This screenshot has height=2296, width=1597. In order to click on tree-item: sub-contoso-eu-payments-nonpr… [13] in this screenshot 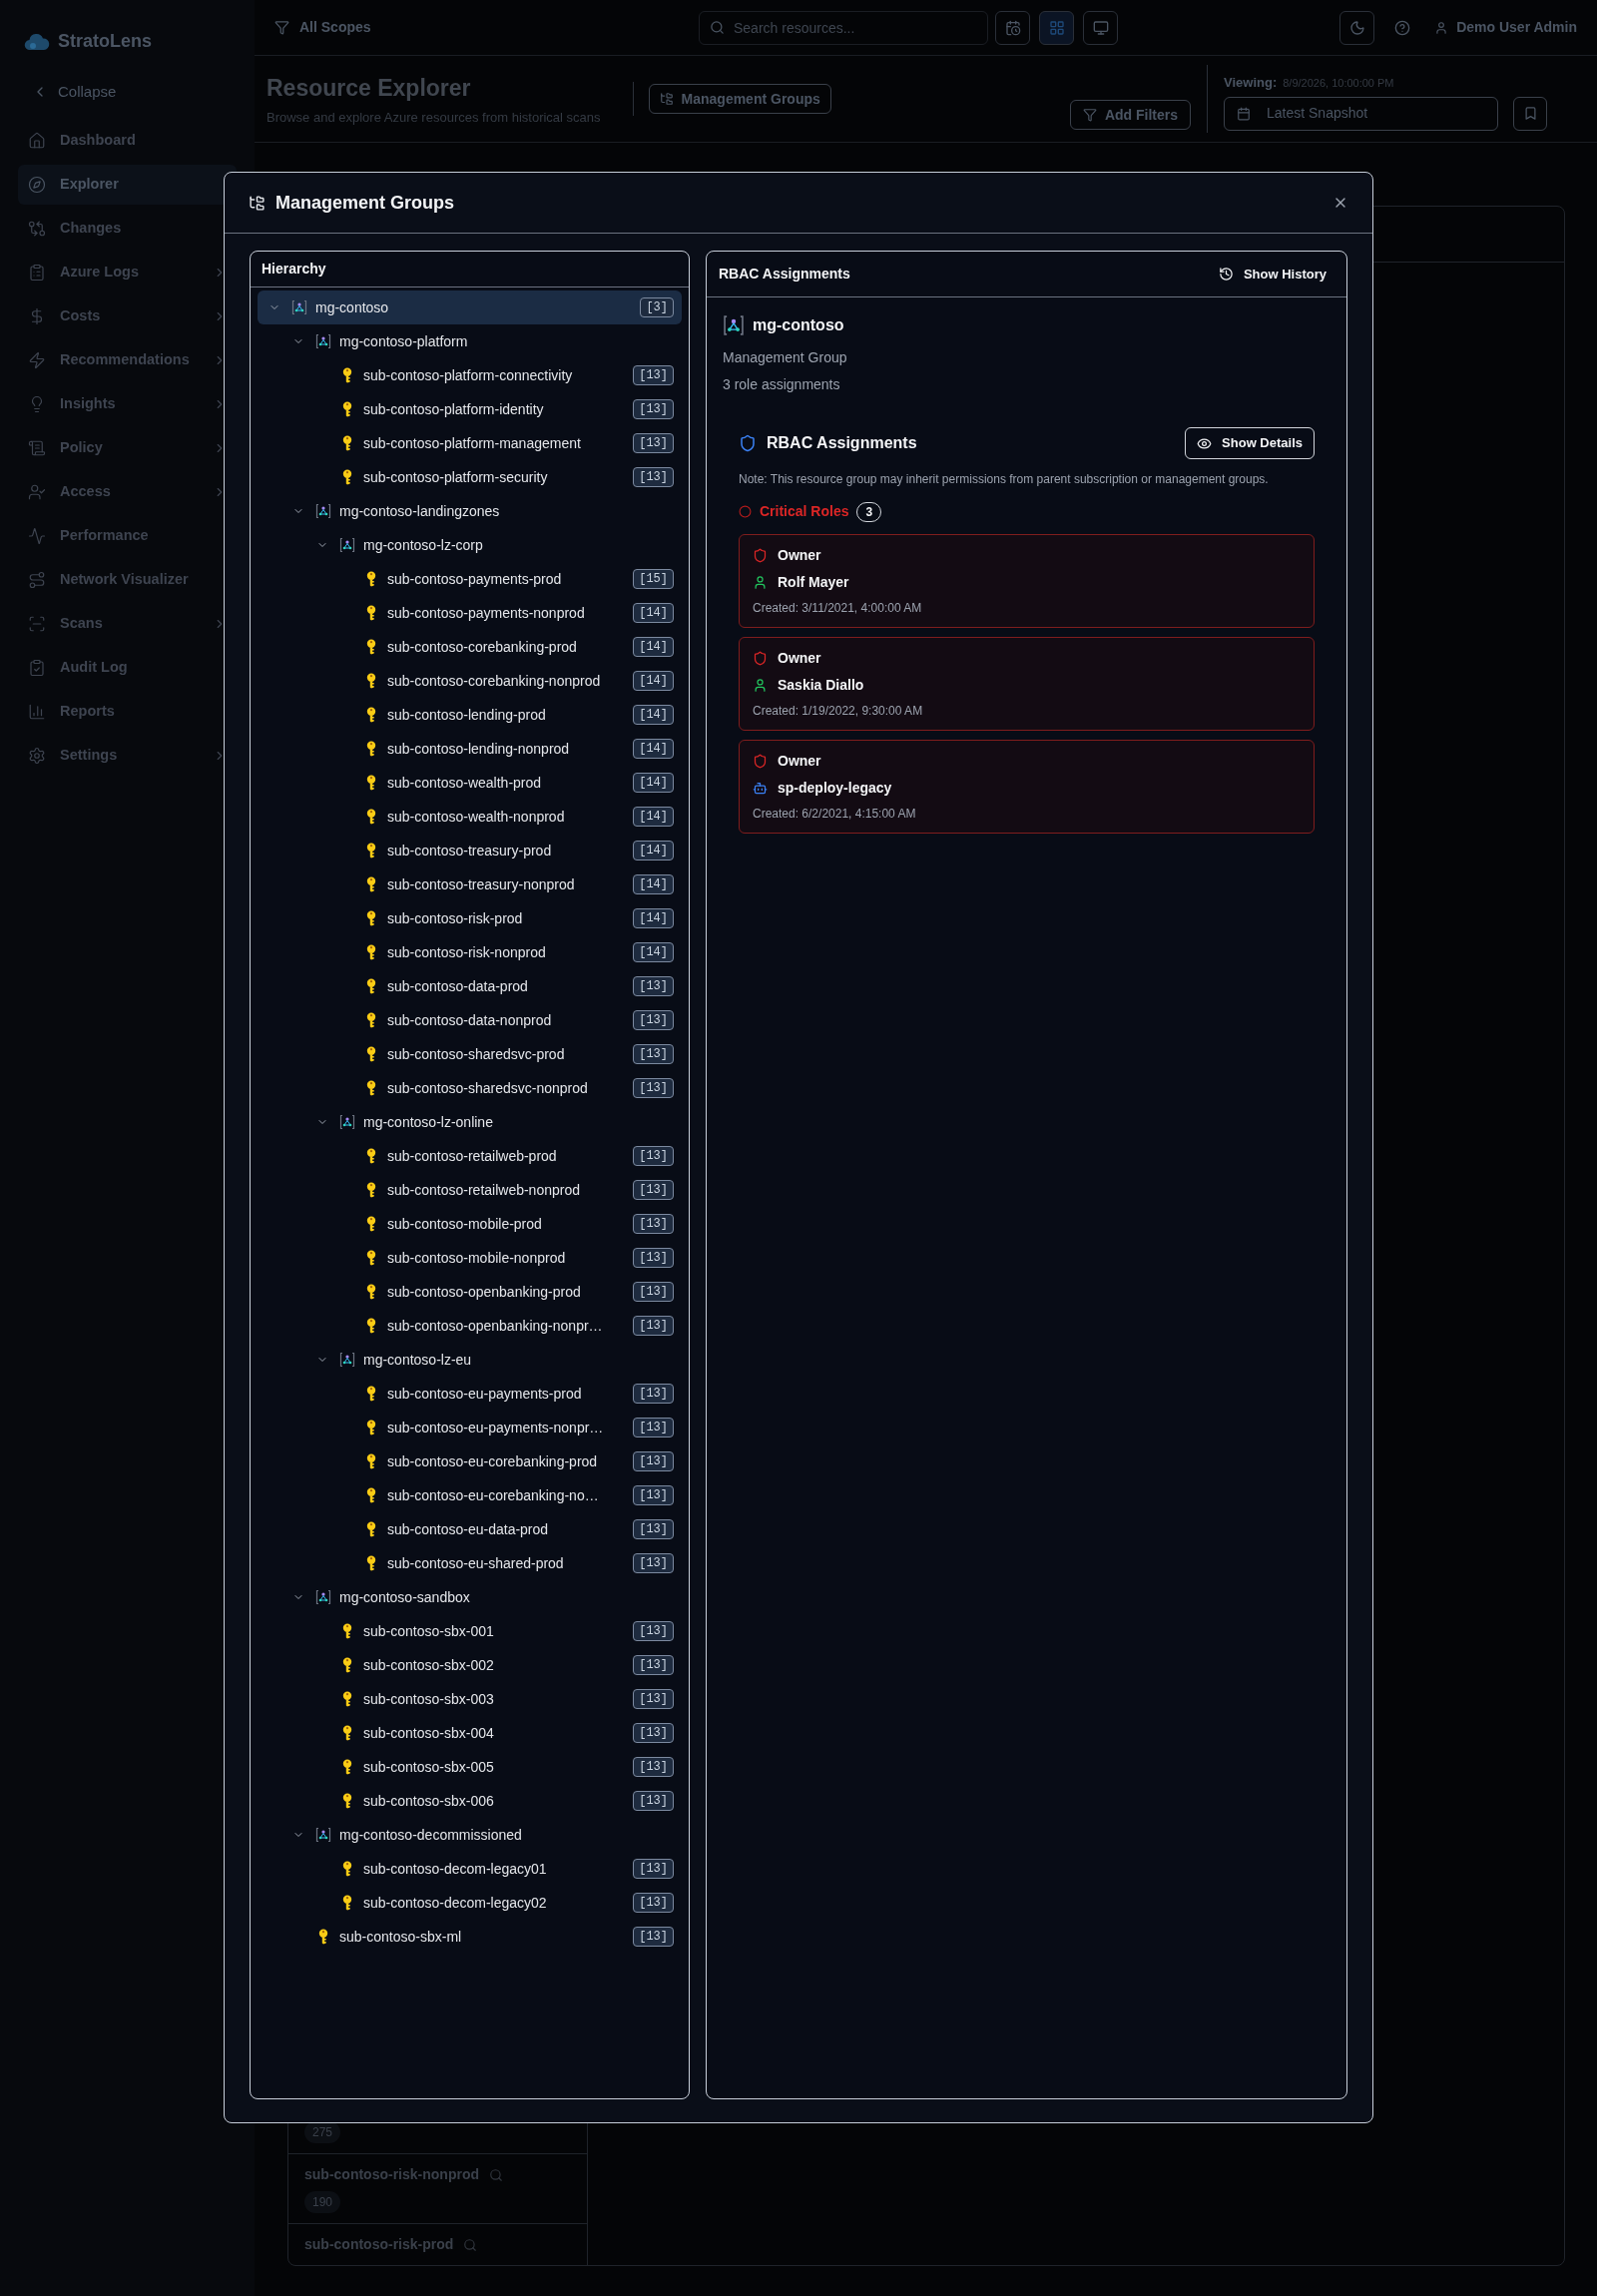, I will do `click(470, 1428)`.